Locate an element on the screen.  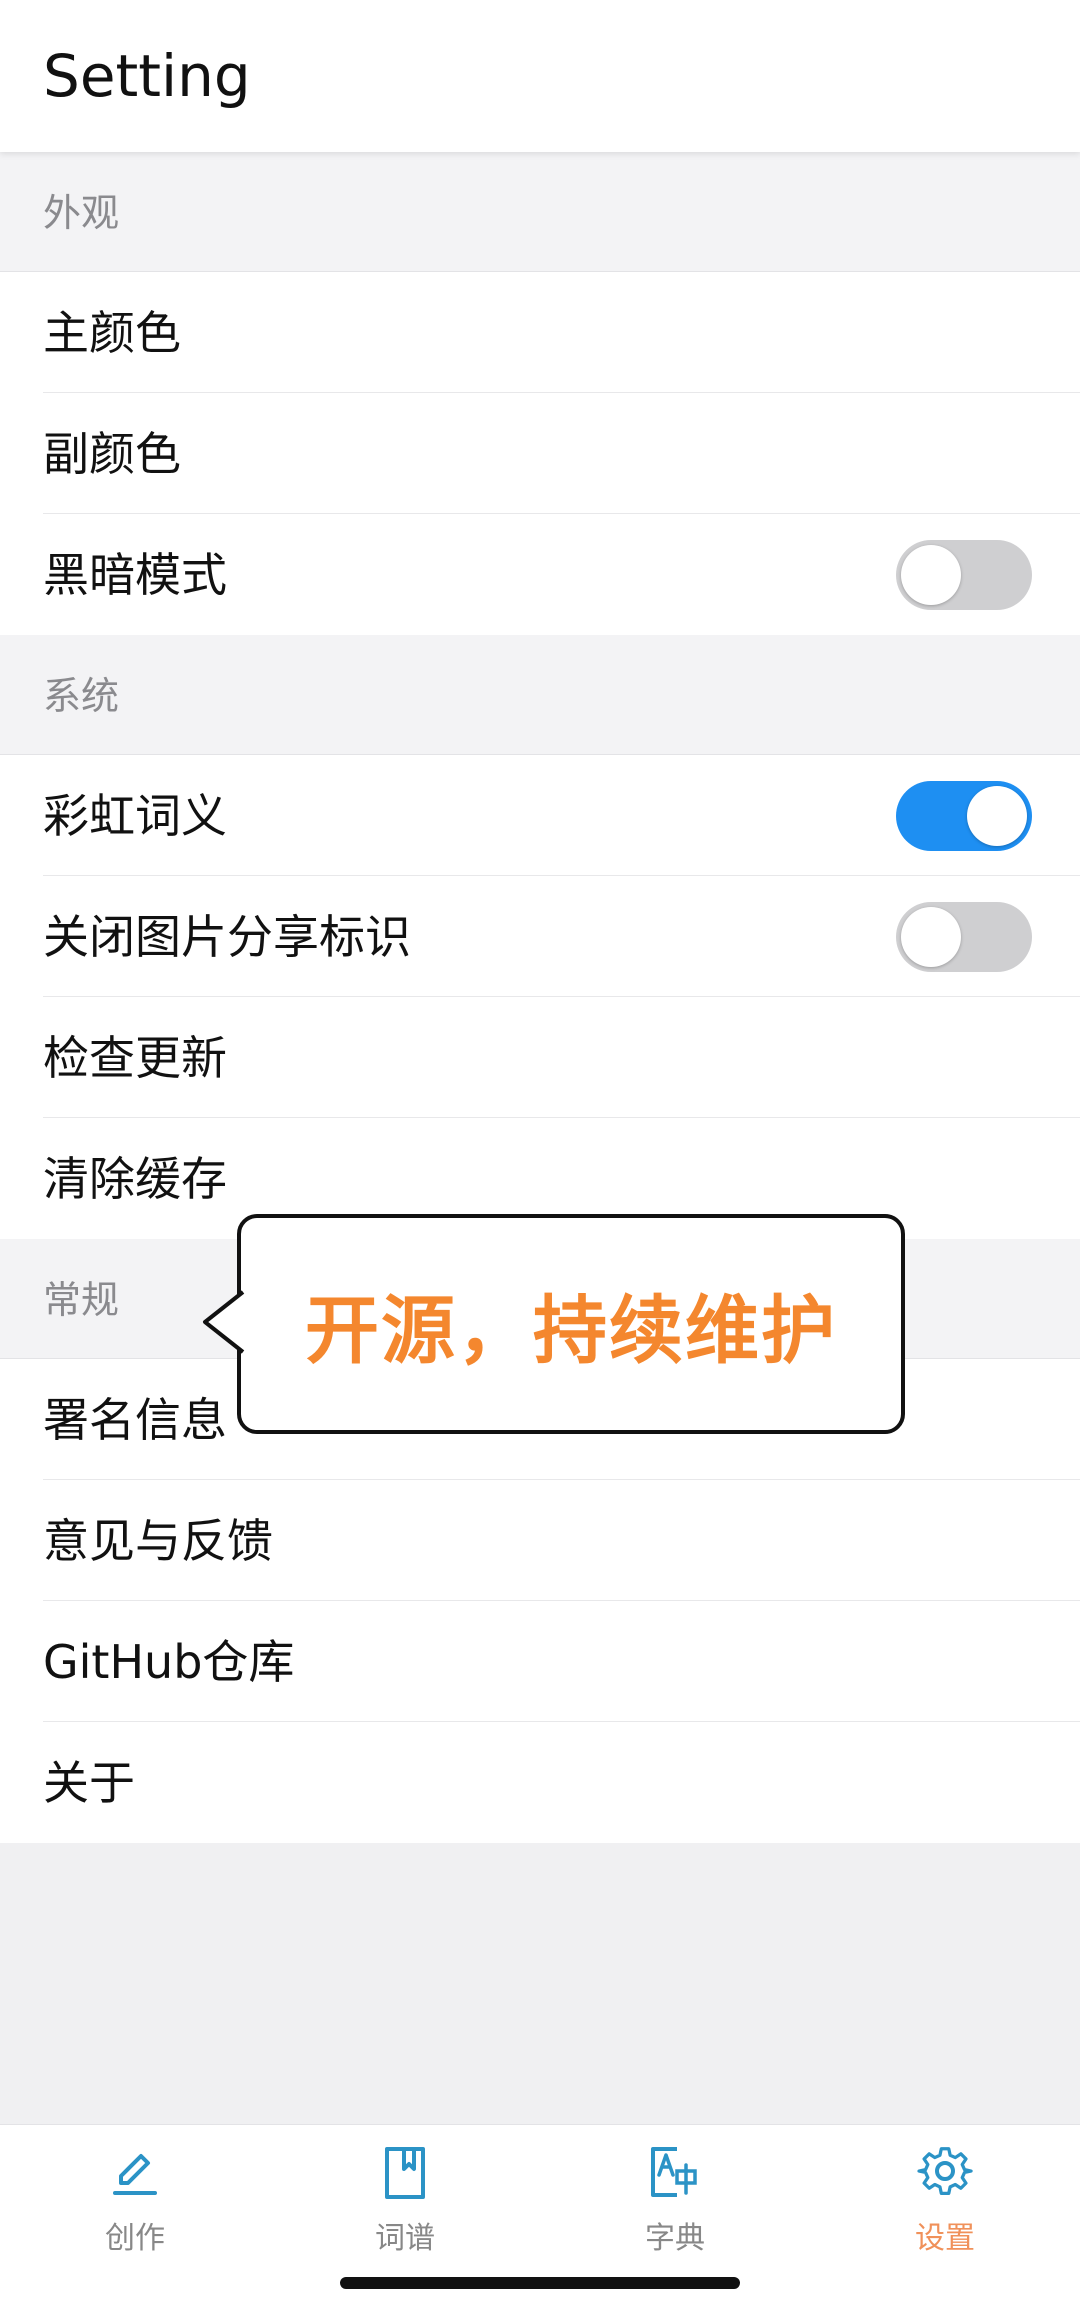
setting-label: 关于 is located at coordinates (89, 1783).